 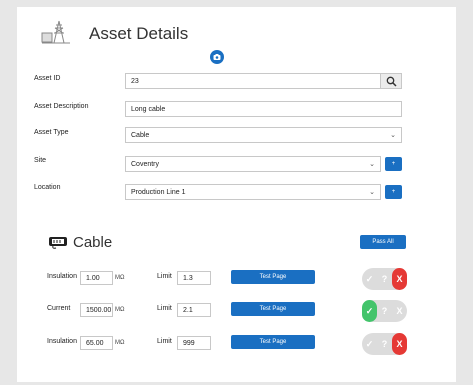 I want to click on limit-label-1: Limit, so click(x=164, y=276).